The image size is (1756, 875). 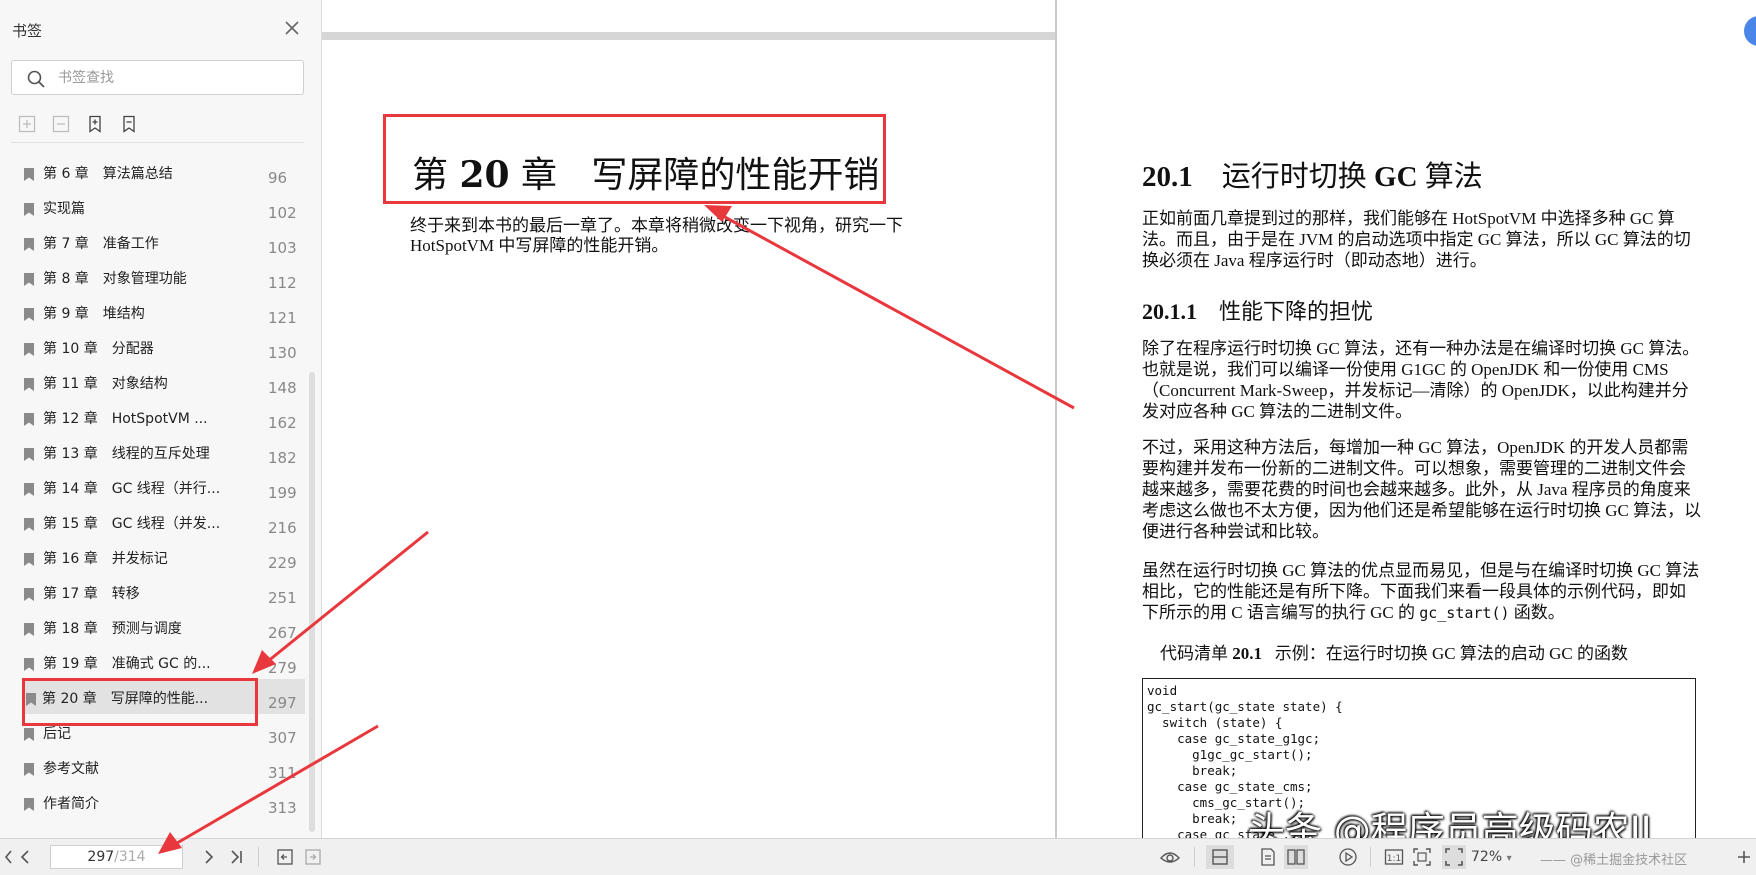 I want to click on fit-width-icon, so click(x=1454, y=857).